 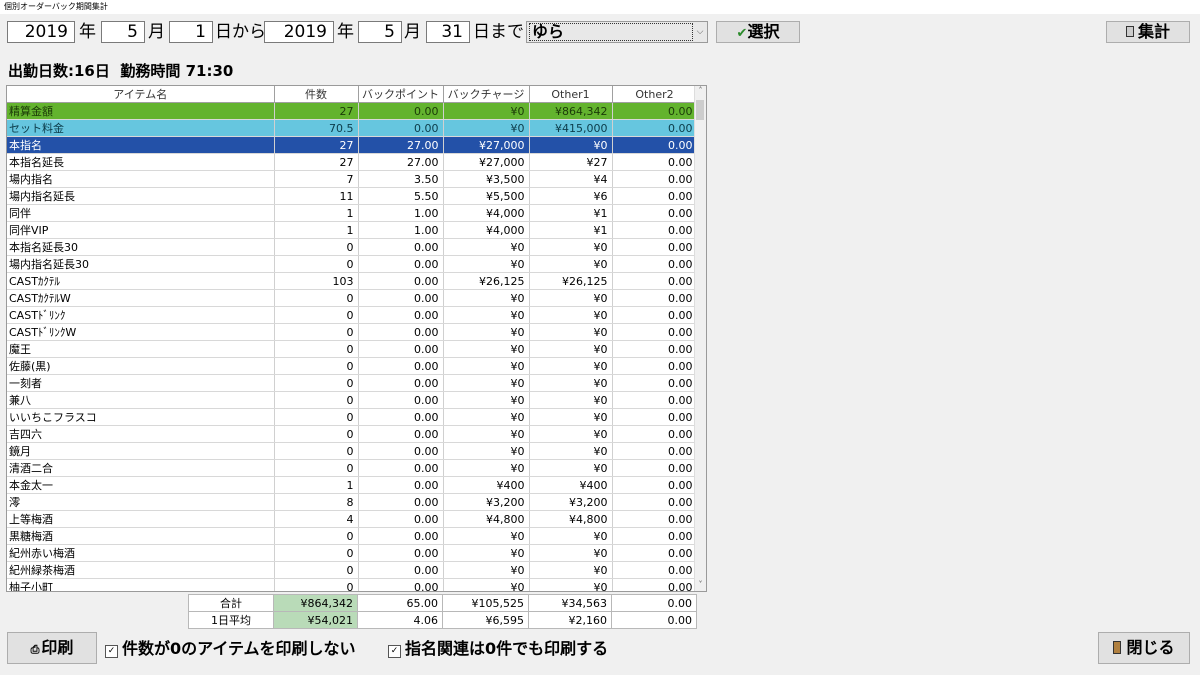 I want to click on print-nomination-checkbox: ✓ 指名関連は0件でも印刷する, so click(x=498, y=649).